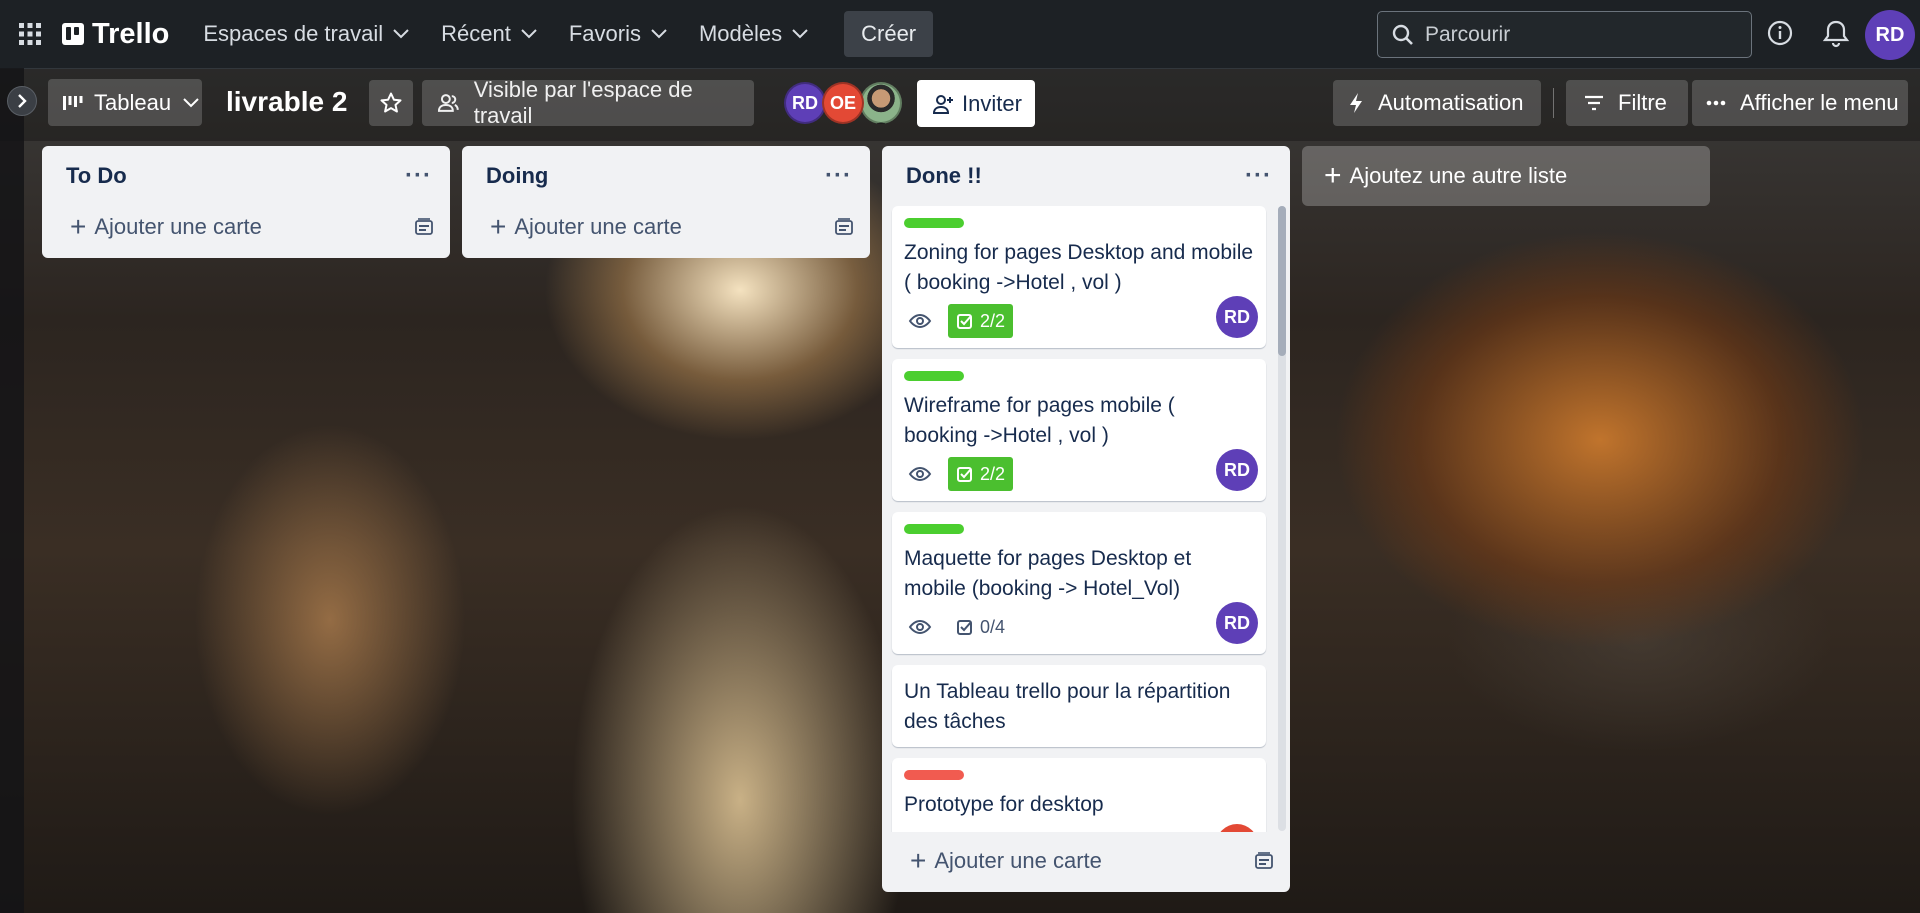 The height and width of the screenshot is (913, 1920). What do you see at coordinates (1004, 804) in the screenshot?
I see `card-title: Prototype for desktop` at bounding box center [1004, 804].